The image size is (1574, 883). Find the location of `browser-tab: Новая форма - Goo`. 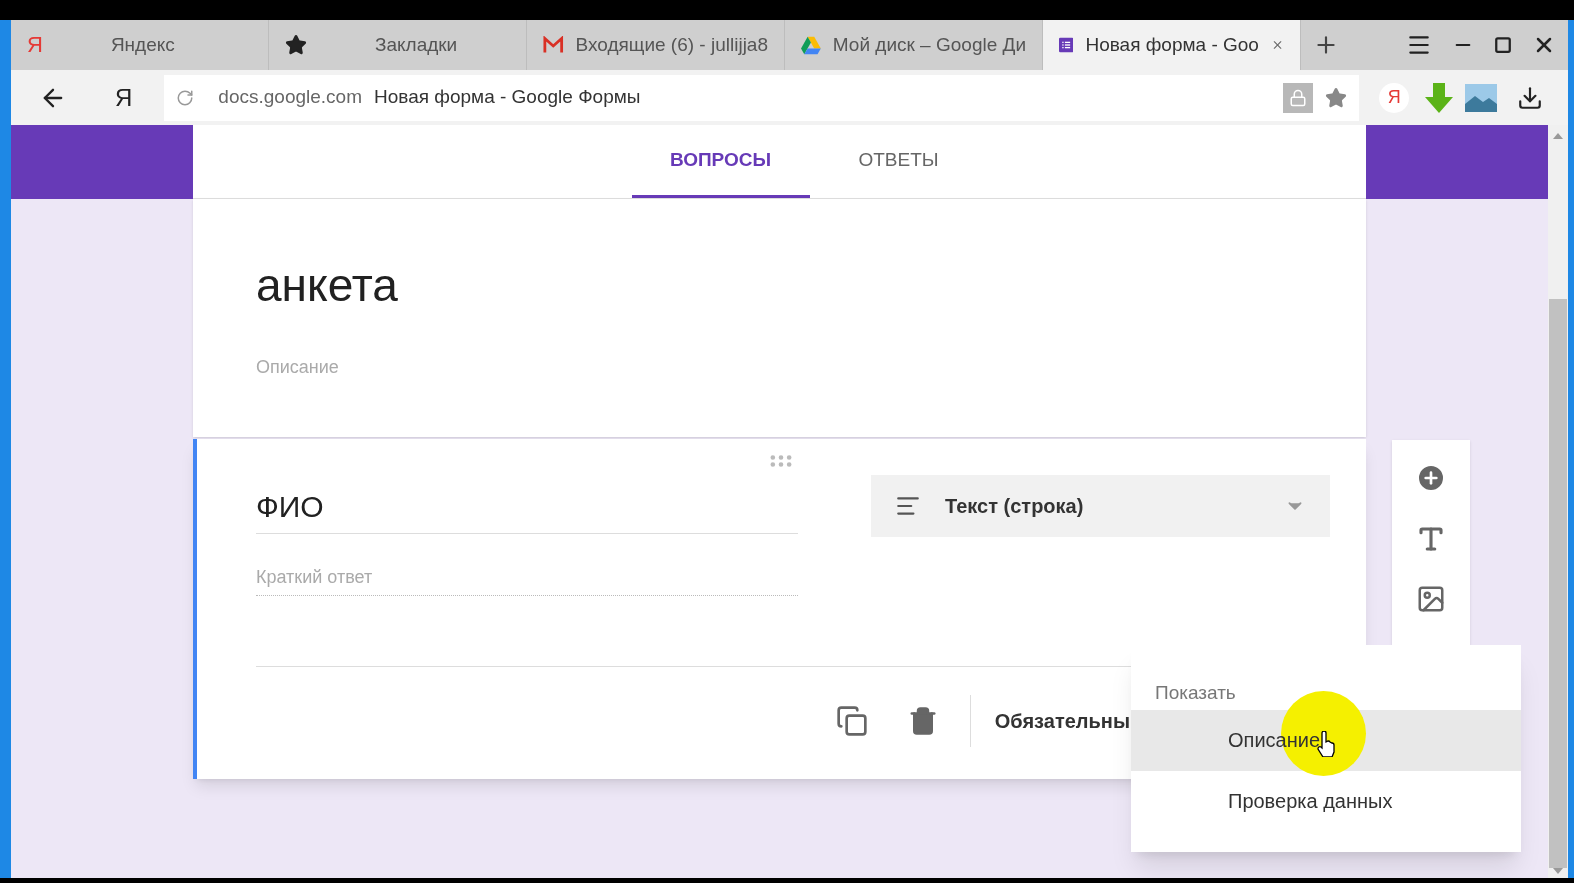

browser-tab: Новая форма - Goo is located at coordinates (1172, 45).